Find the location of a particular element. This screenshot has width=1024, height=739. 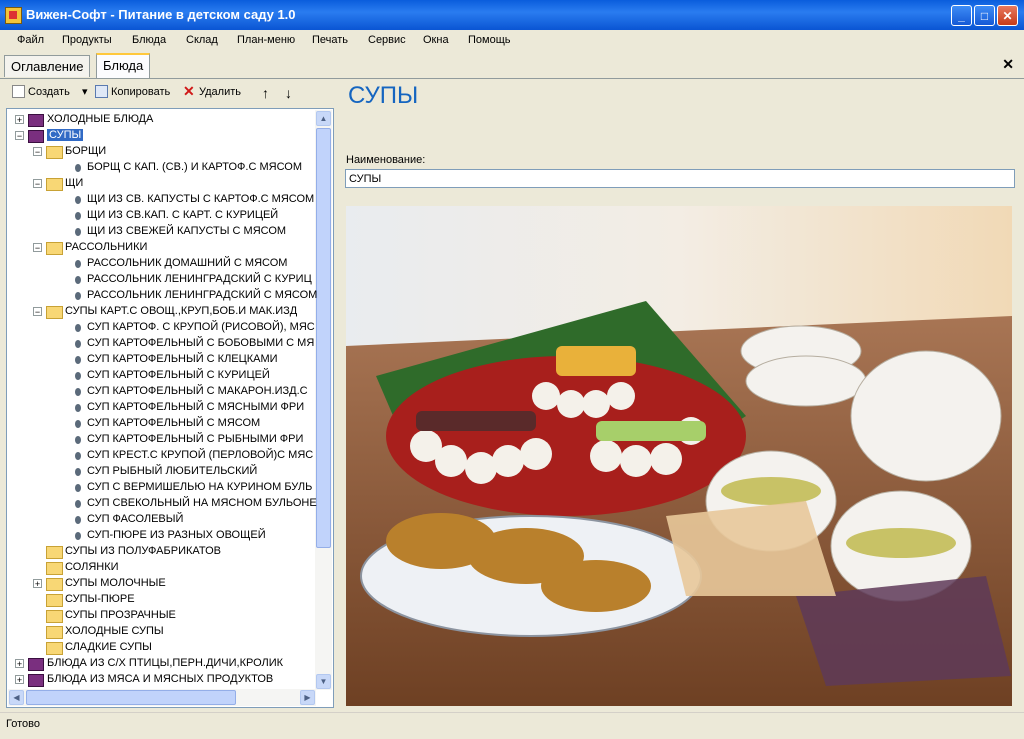

tree-item: СУП РЫБНЫЙ ЛЮБИТЕЛЬСКИЙ is located at coordinates (172, 471).